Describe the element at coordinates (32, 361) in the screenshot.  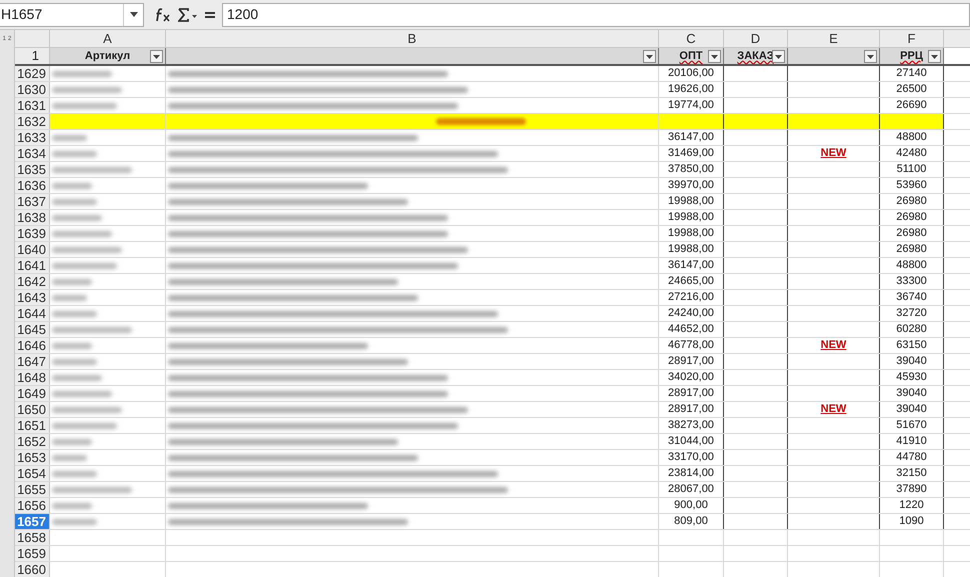
I see `row-number: 1647` at that location.